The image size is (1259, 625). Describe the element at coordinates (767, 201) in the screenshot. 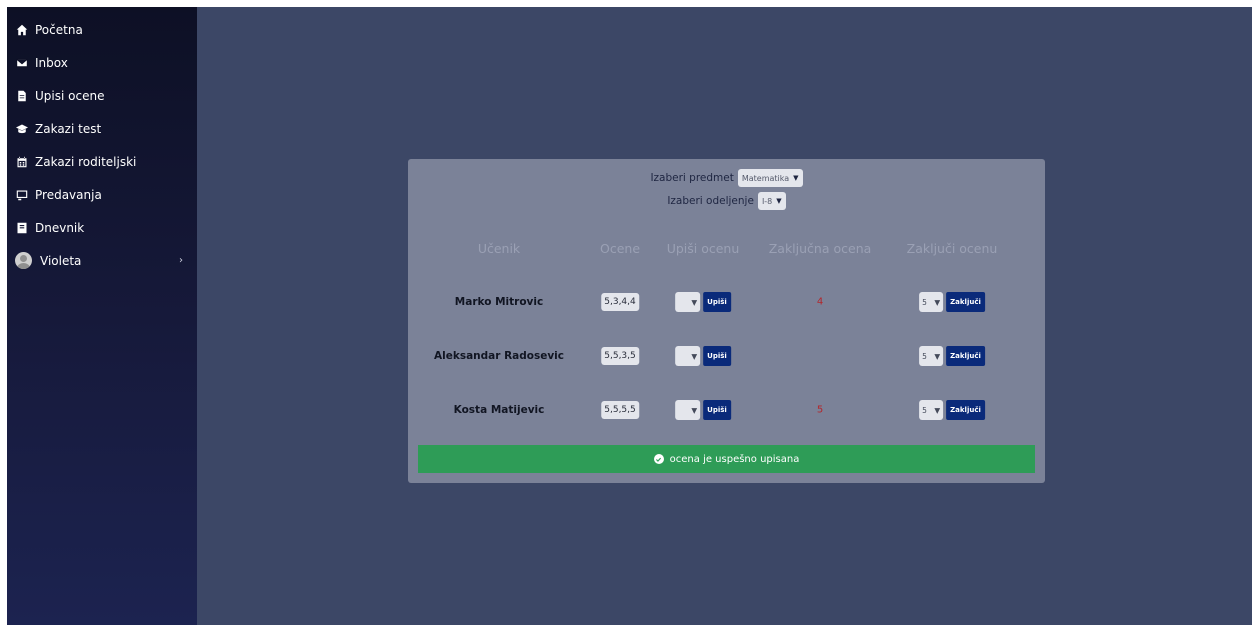

I see `class-select-value: I-8` at that location.